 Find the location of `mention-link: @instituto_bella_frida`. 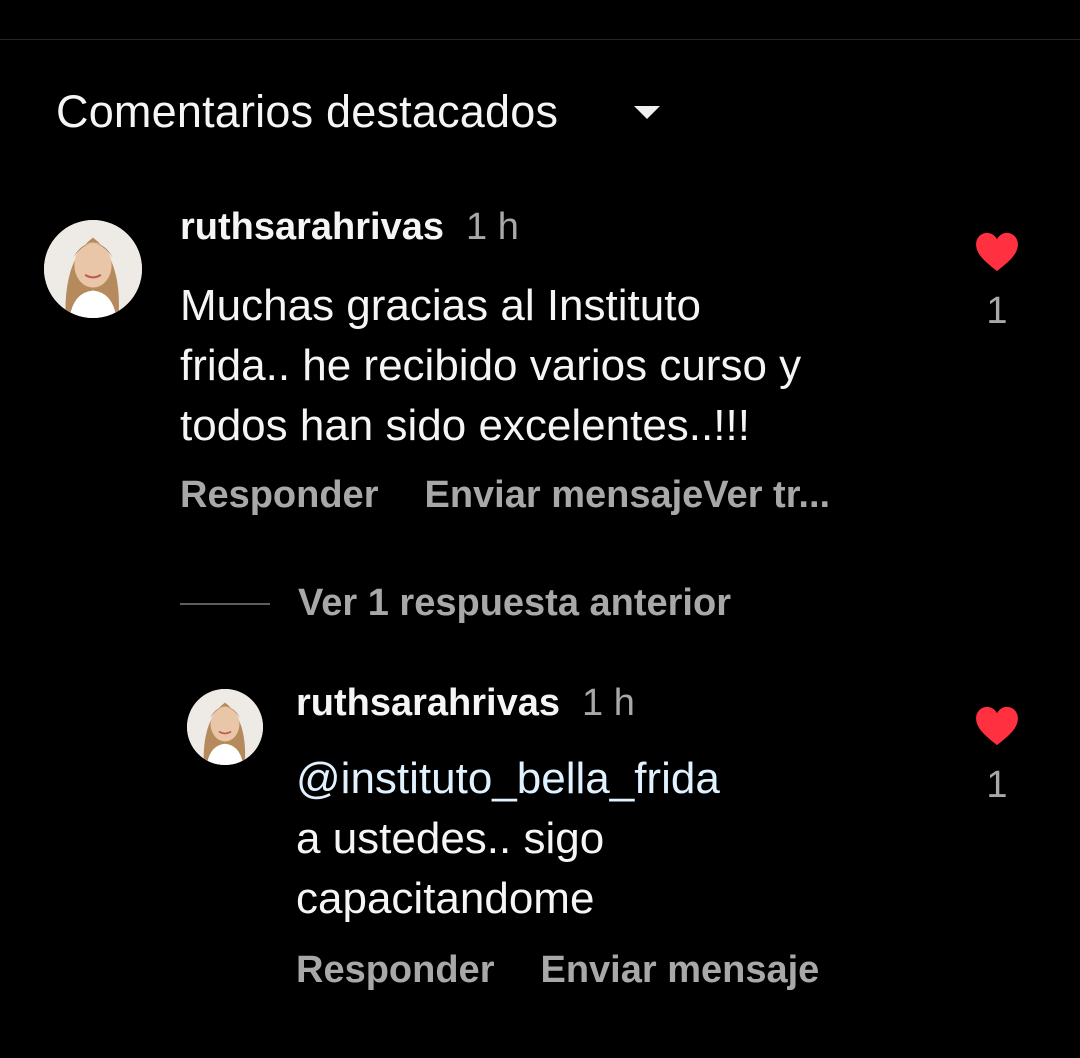

mention-link: @instituto_bella_frida is located at coordinates (508, 779).